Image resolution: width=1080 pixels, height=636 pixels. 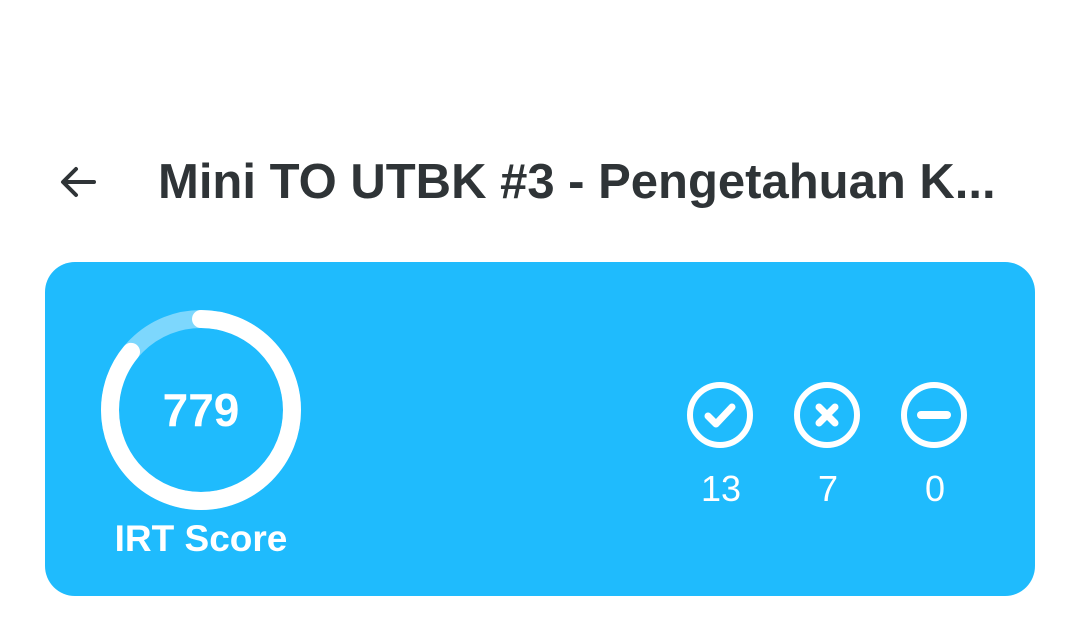 I want to click on arrow-left-icon, so click(x=78, y=182).